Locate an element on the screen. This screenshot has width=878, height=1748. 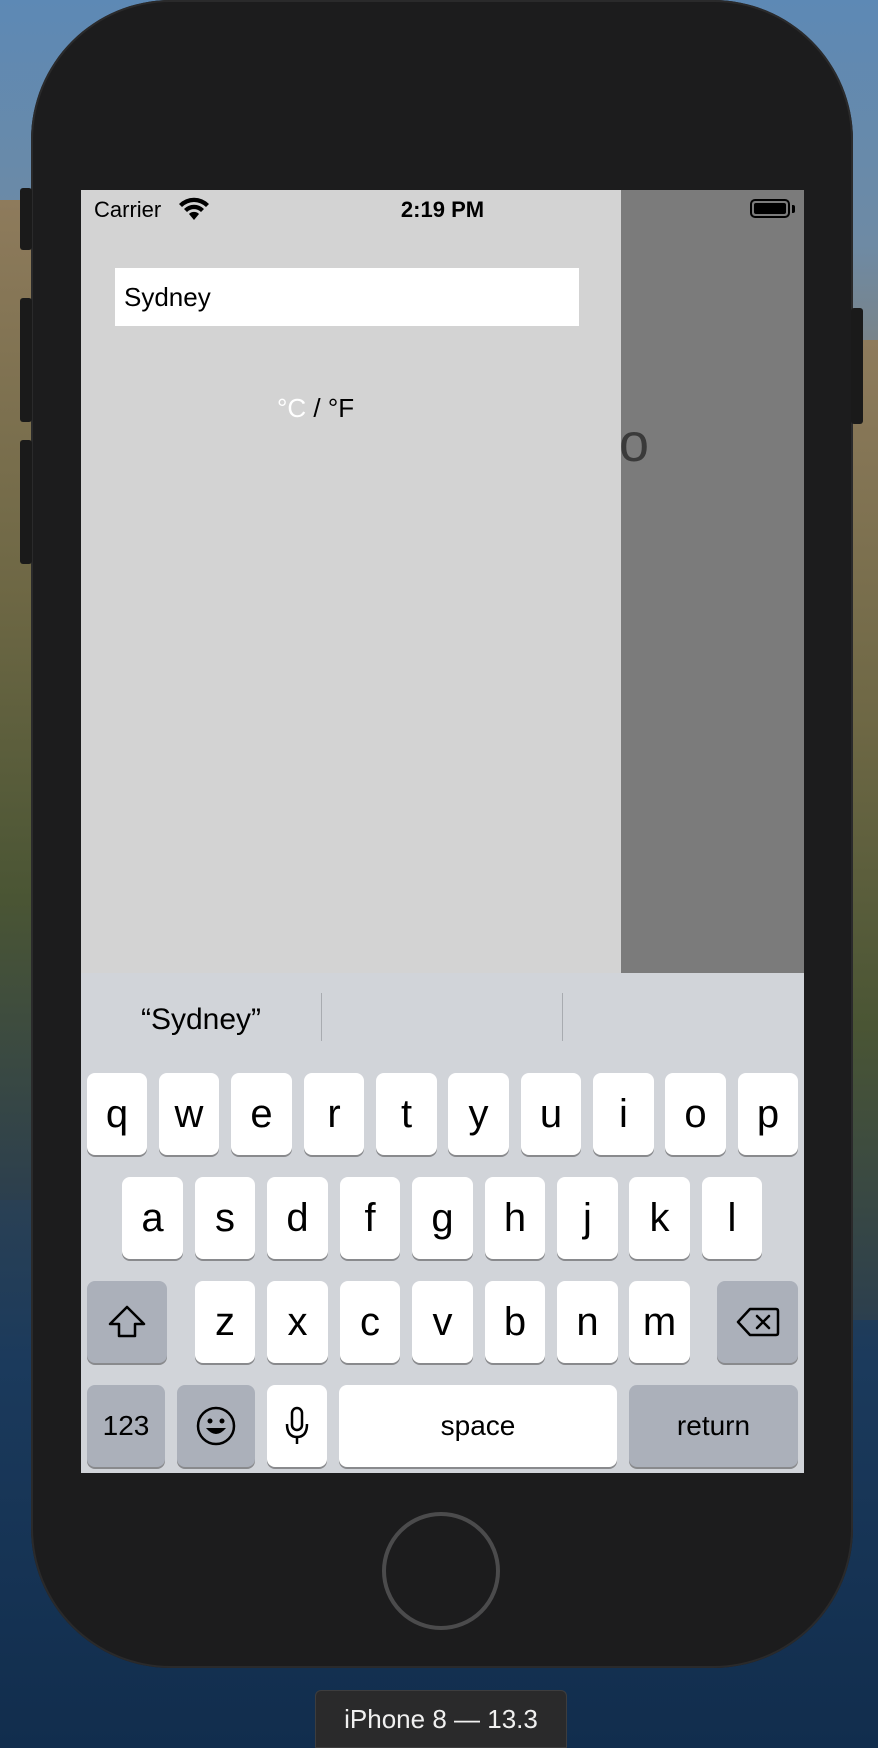
key-u: u is located at coordinates (551, 1114).